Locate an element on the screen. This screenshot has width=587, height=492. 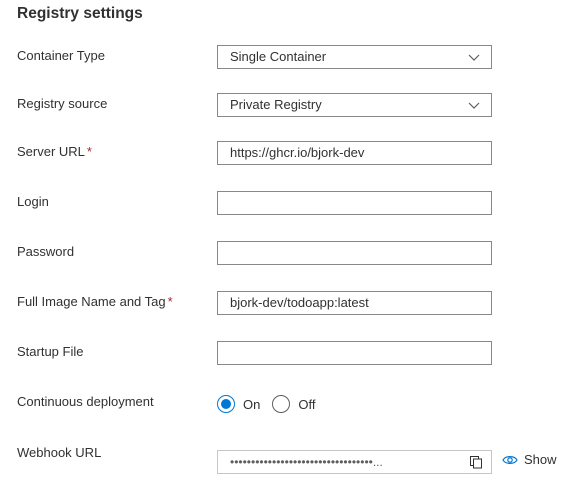
continuous-deployment-radio-group: On Off is located at coordinates (272, 404).